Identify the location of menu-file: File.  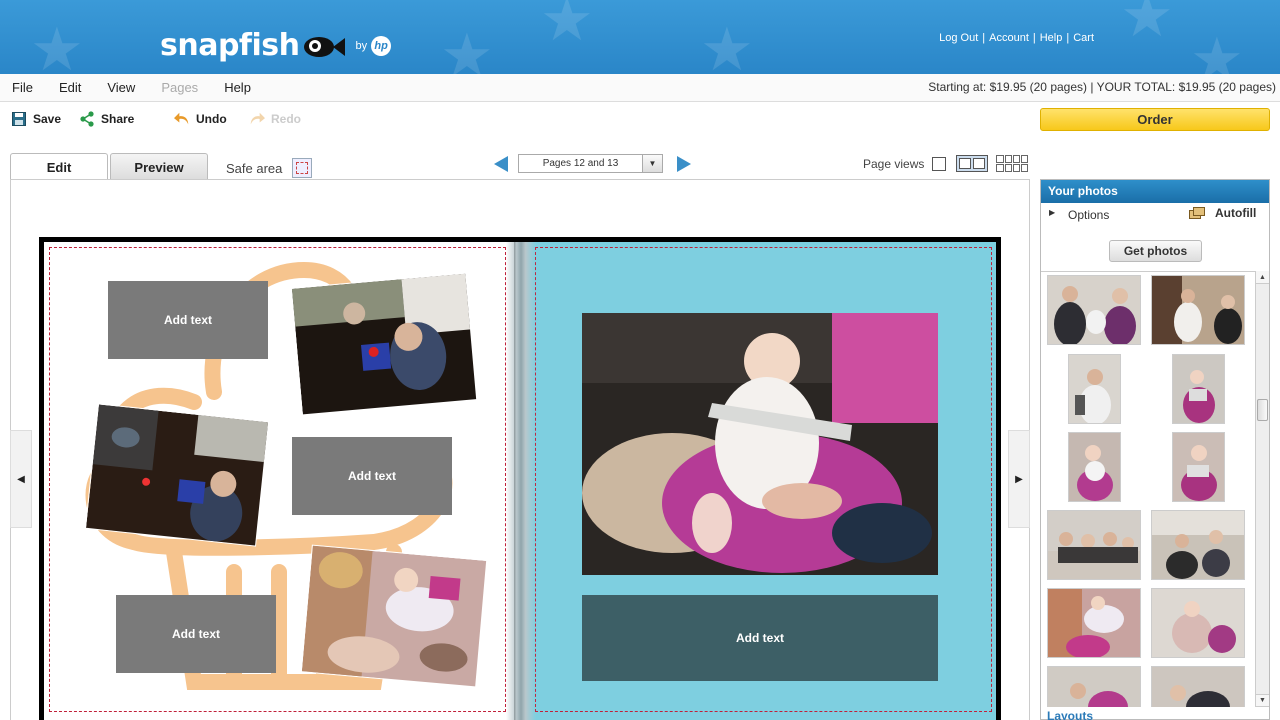
(22, 87).